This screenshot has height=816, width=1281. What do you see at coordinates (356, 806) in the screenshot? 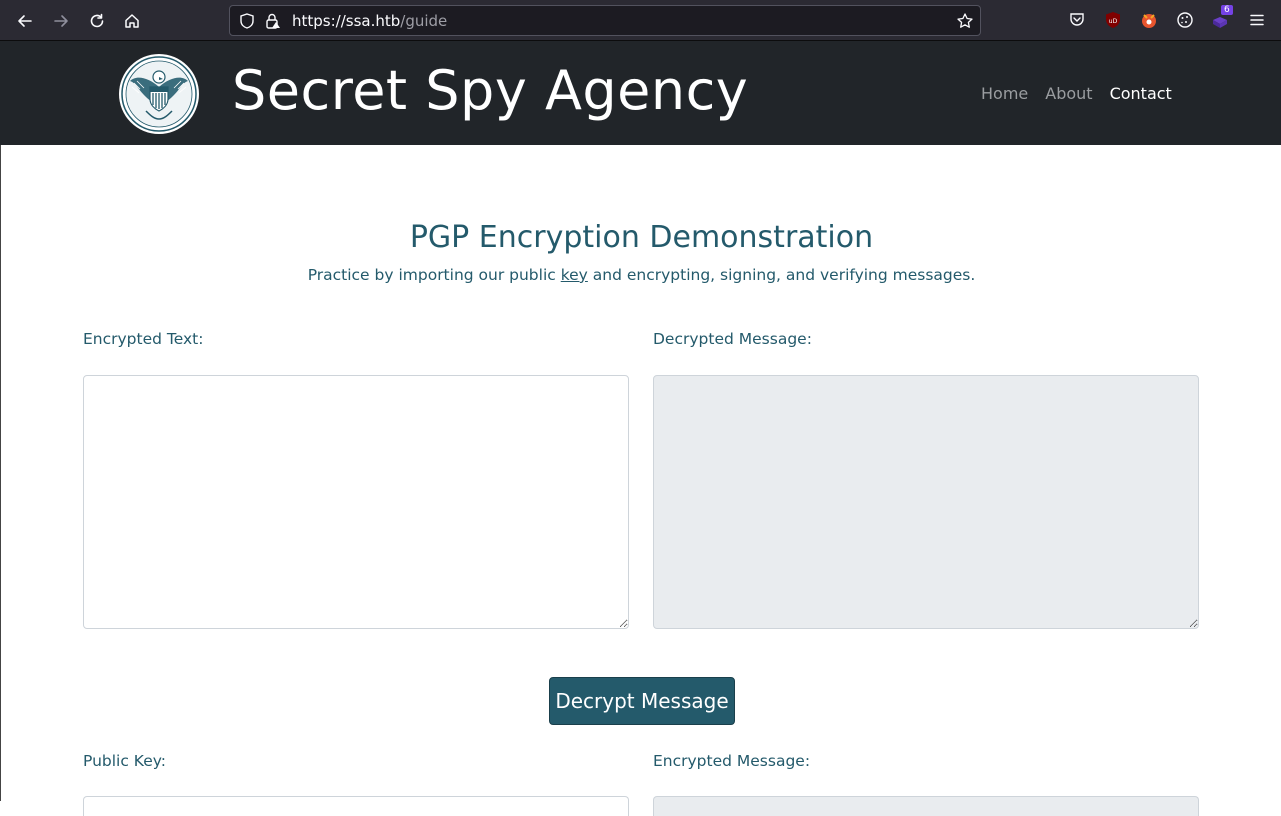
I see `public-key-input` at bounding box center [356, 806].